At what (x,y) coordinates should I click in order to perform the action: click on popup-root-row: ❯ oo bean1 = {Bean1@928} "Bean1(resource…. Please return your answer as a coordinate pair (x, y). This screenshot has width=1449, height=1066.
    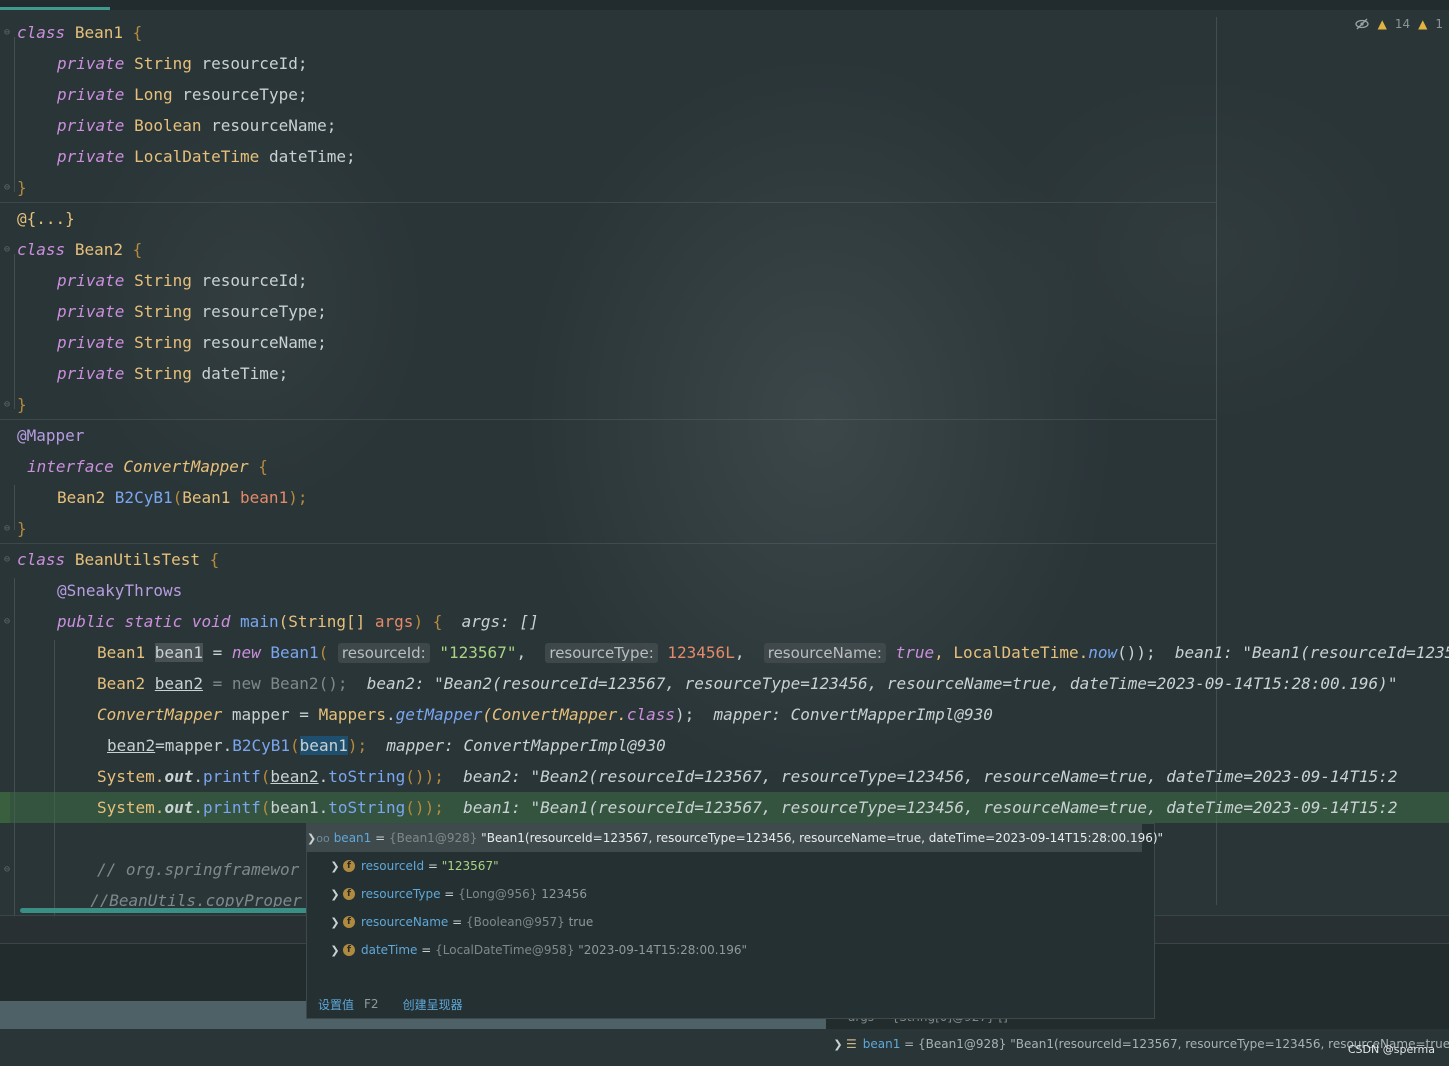
    Looking at the image, I should click on (735, 838).